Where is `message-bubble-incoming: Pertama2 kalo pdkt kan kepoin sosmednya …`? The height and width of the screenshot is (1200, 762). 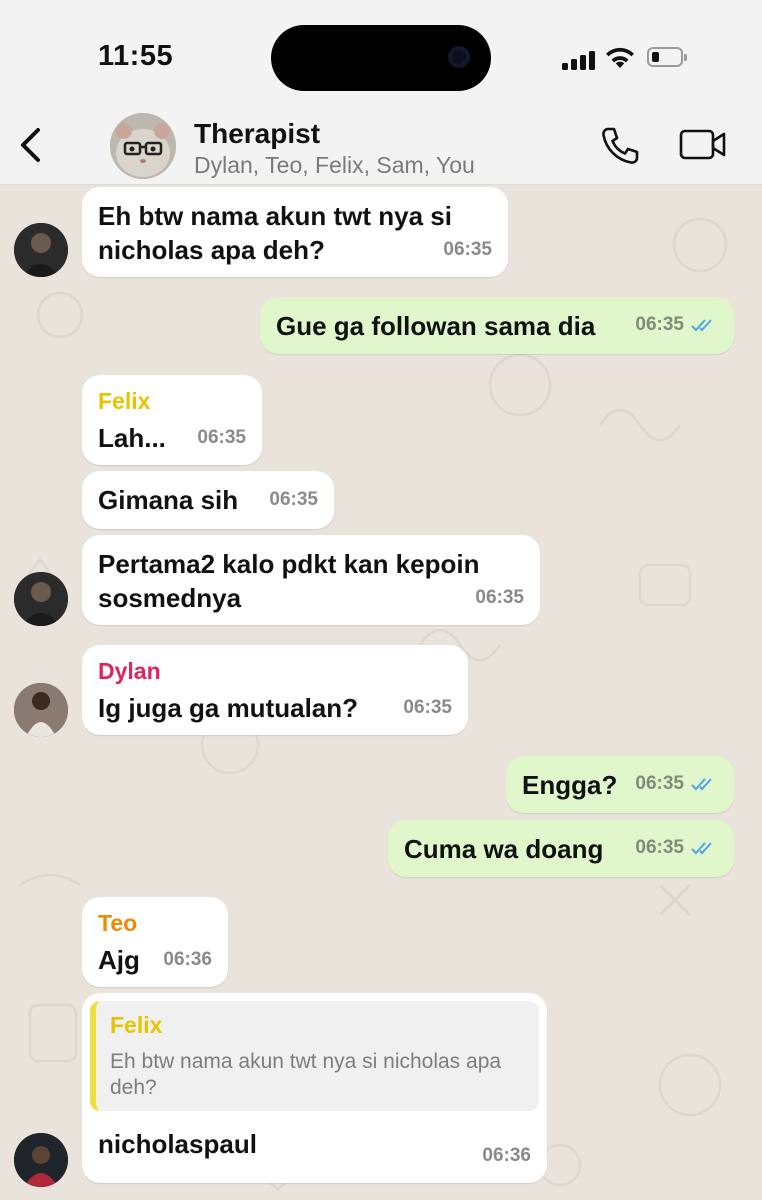
message-bubble-incoming: Pertama2 kalo pdkt kan kepoin sosmednya … is located at coordinates (311, 580).